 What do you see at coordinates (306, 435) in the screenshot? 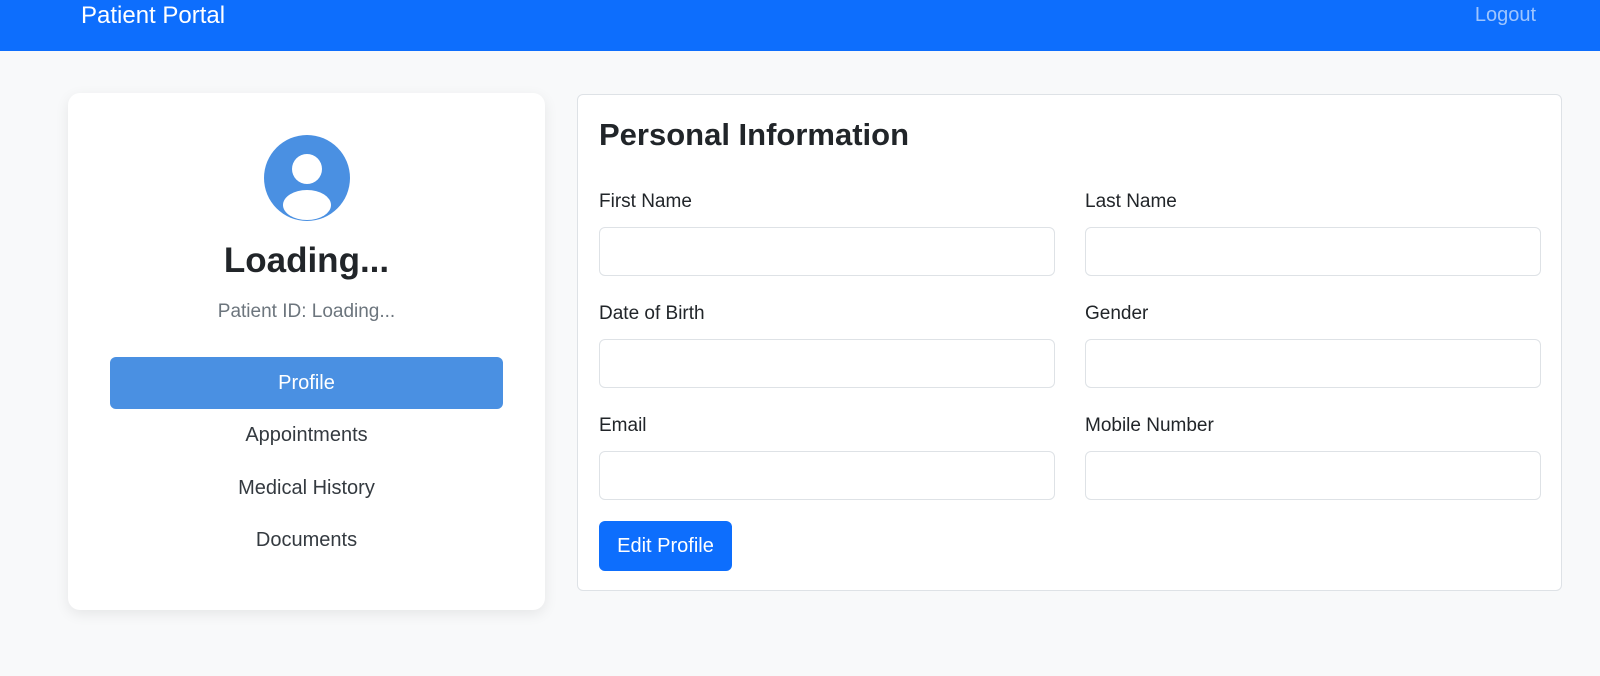
I see `sidebar-item-appointments: Appointments` at bounding box center [306, 435].